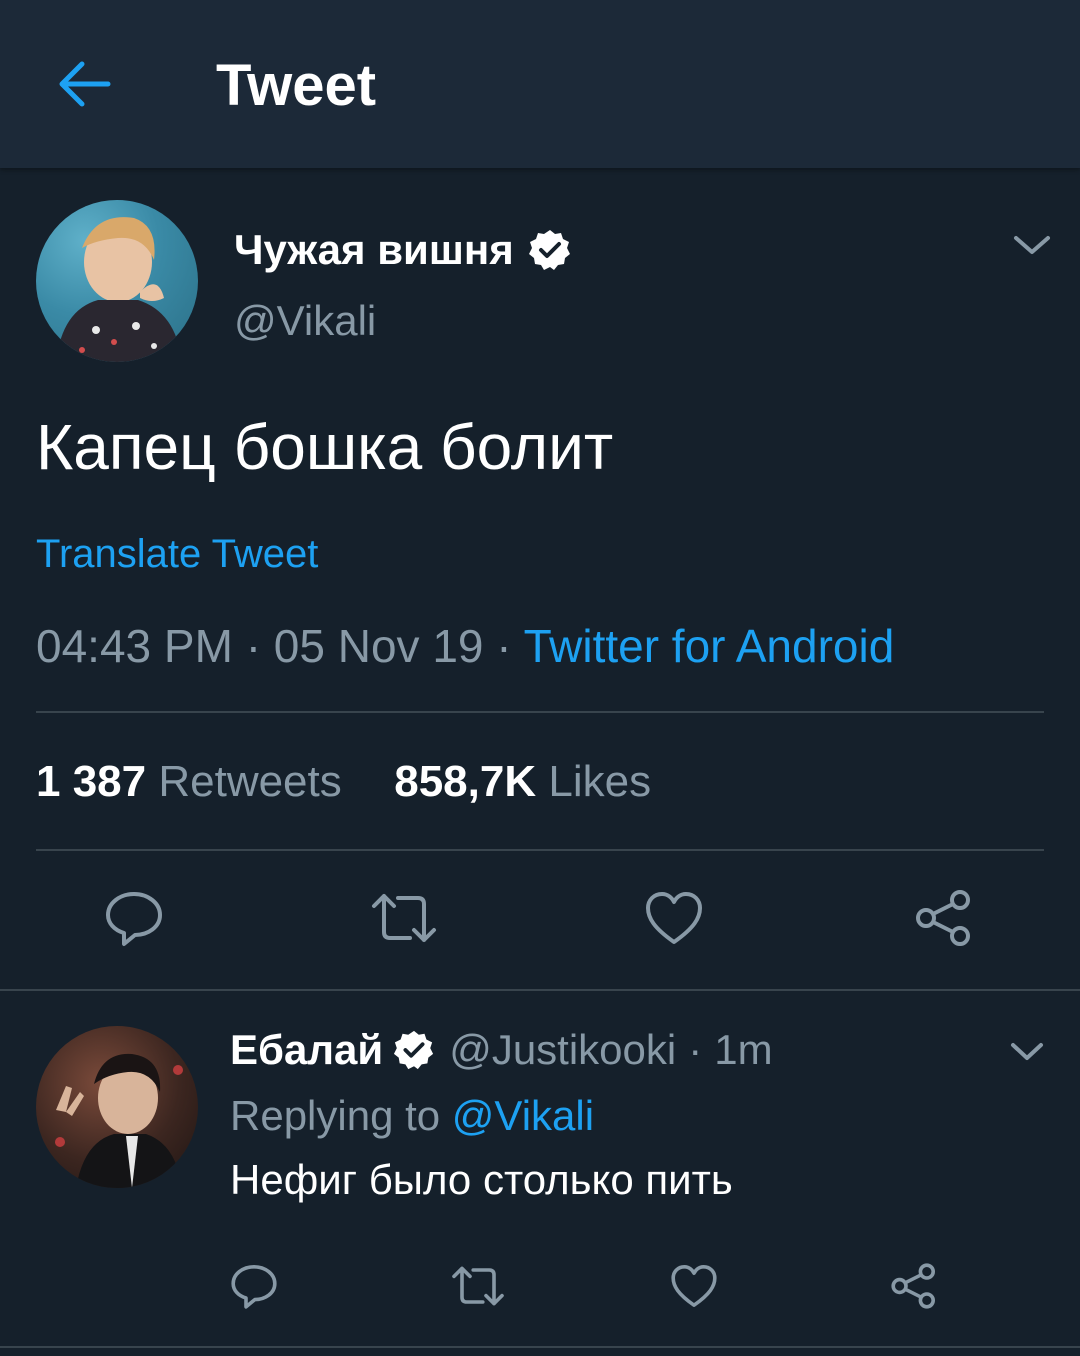 This screenshot has height=1356, width=1080. I want to click on tweet-date: 05 Nov 19, so click(378, 646).